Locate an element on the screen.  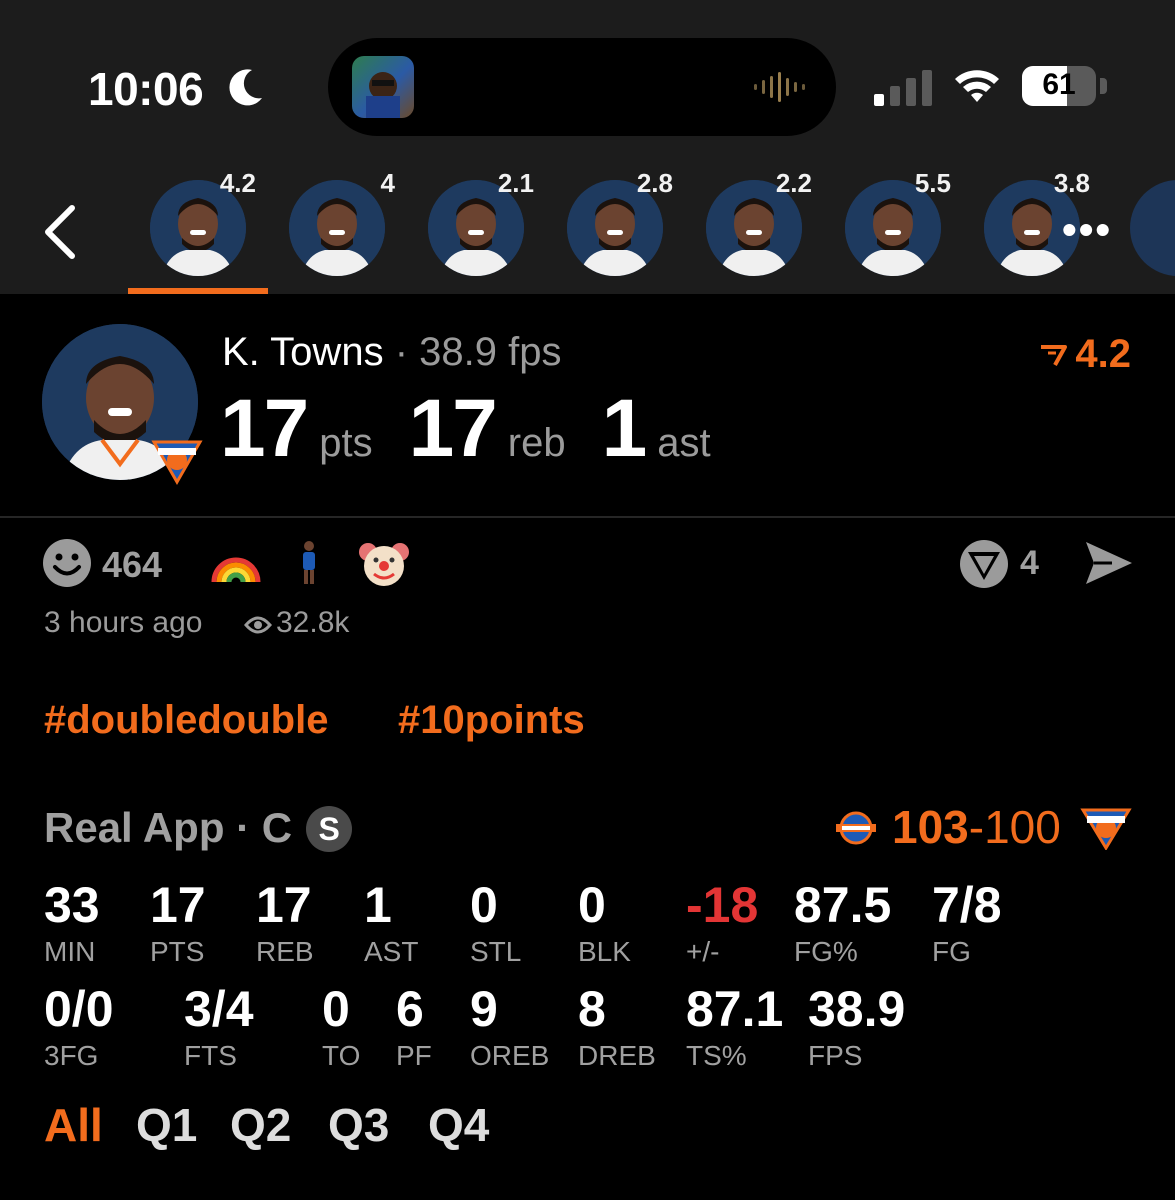
thunder-logo-icon is located at coordinates (856, 828).